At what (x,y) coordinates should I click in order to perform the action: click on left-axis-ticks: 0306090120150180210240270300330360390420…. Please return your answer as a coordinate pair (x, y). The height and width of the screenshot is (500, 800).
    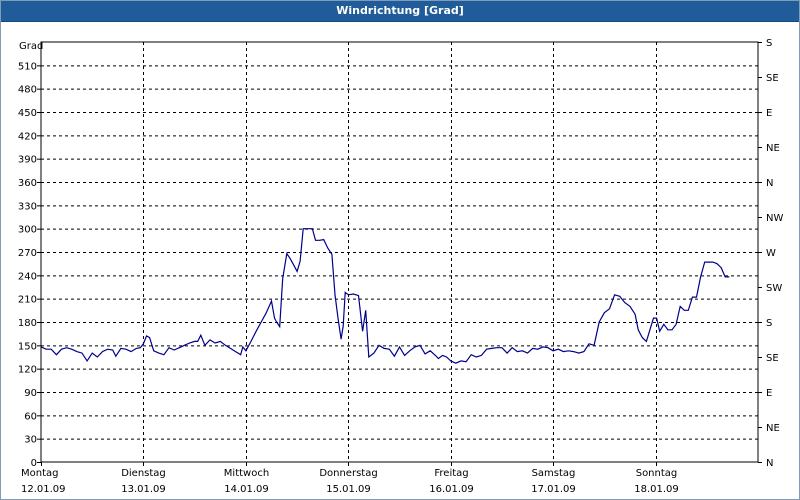
    Looking at the image, I should click on (29, 265).